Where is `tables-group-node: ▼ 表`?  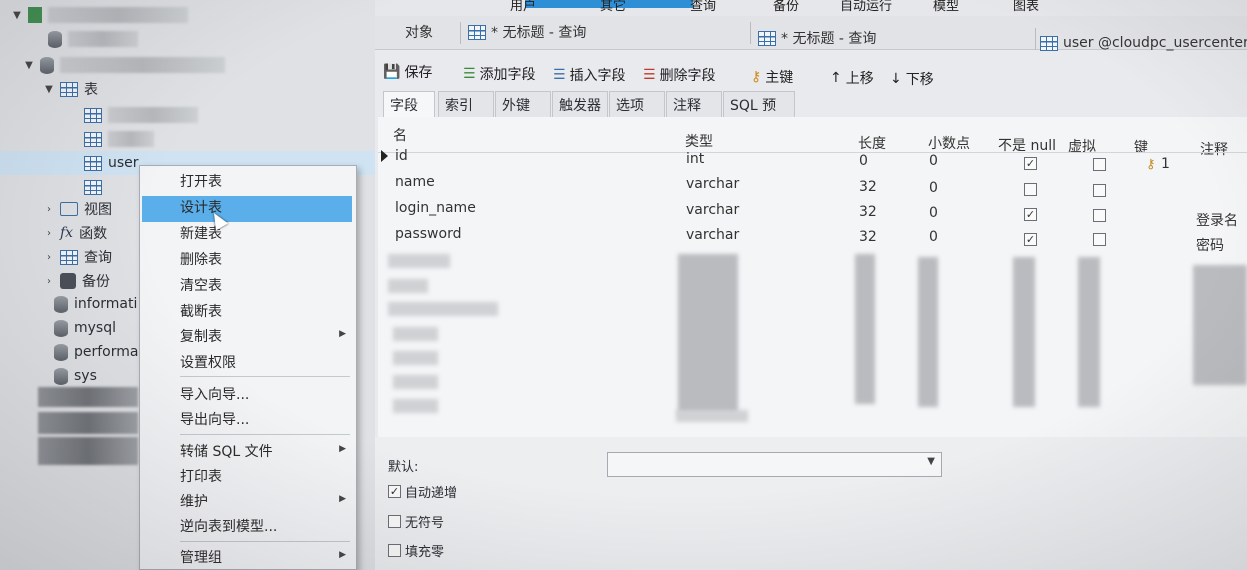
tables-group-node: ▼ 表 is located at coordinates (70, 89).